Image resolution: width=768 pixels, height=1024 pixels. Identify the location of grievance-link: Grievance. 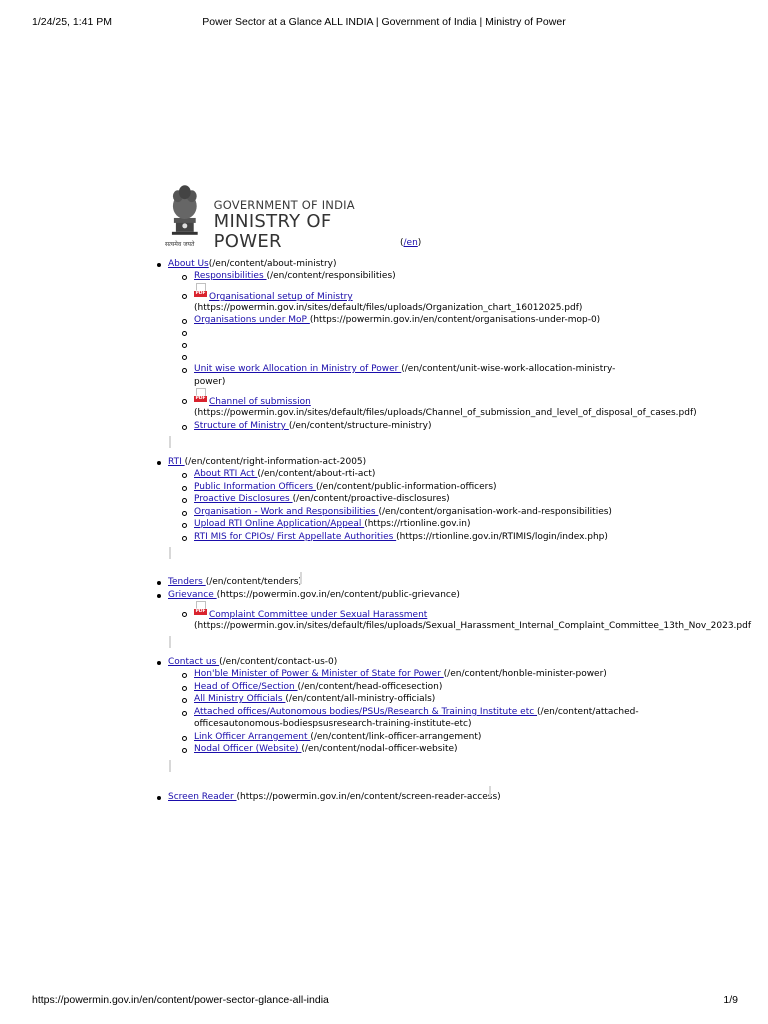
(192, 595).